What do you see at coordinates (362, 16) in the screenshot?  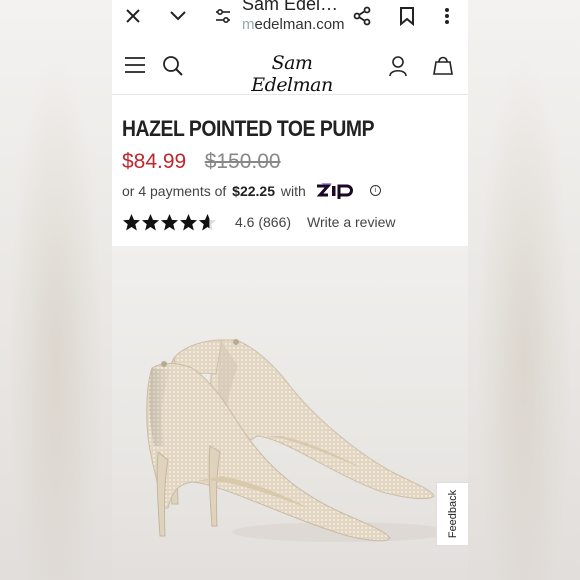 I see `share-icon` at bounding box center [362, 16].